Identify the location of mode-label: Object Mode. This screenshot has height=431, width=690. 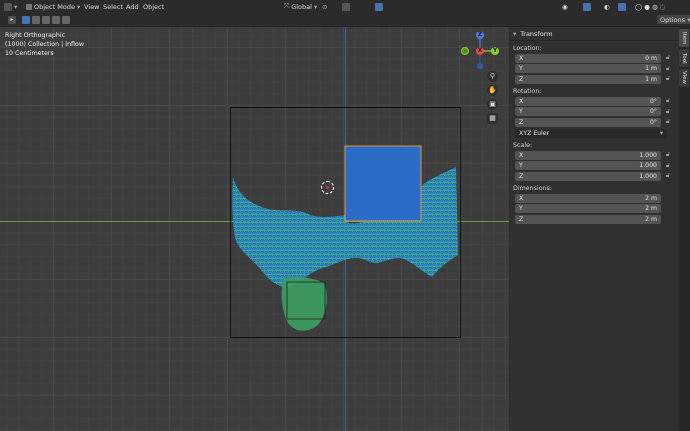
(54, 6).